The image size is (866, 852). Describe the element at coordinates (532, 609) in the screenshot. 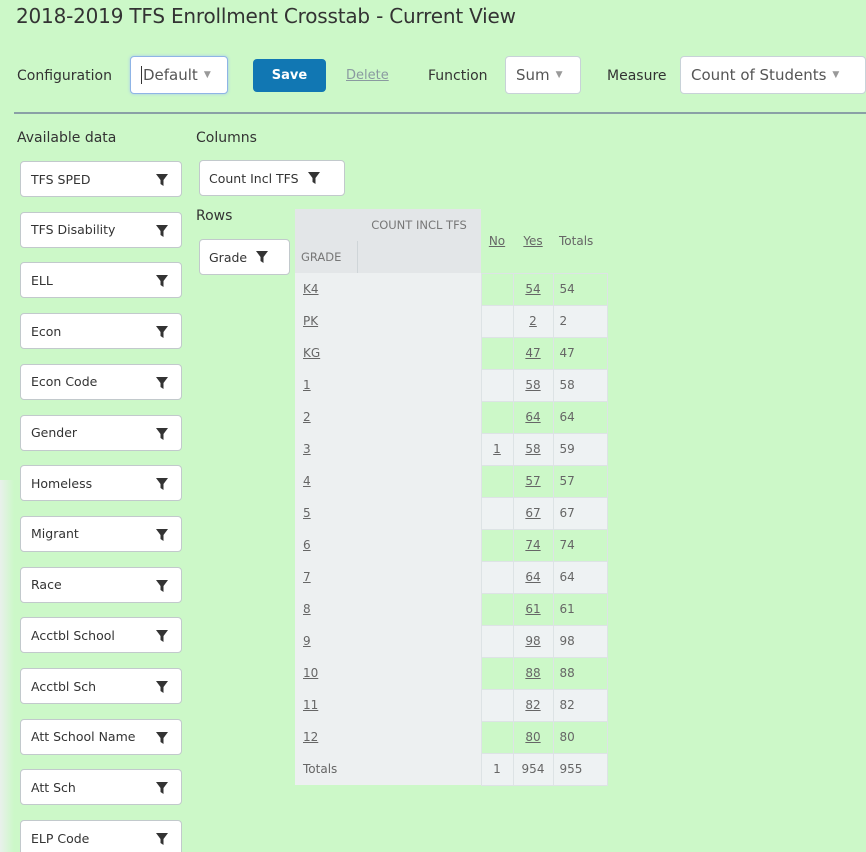

I see `count-yes-link: 61` at that location.